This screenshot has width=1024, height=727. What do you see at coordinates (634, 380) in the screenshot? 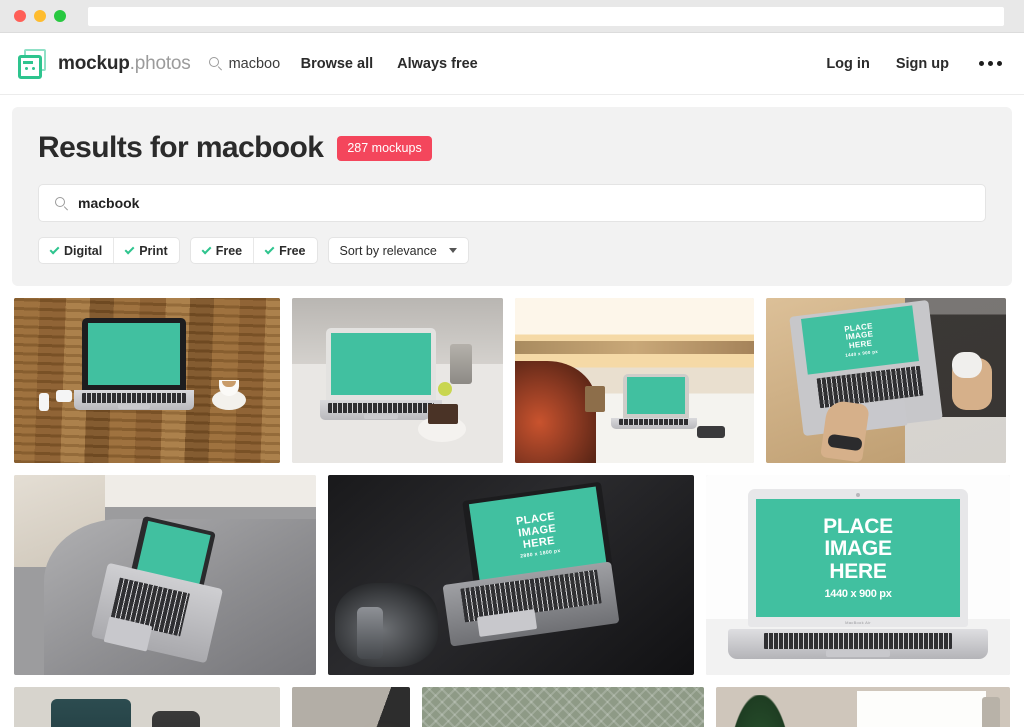
I see `mockup-tile-balcony-sunset` at bounding box center [634, 380].